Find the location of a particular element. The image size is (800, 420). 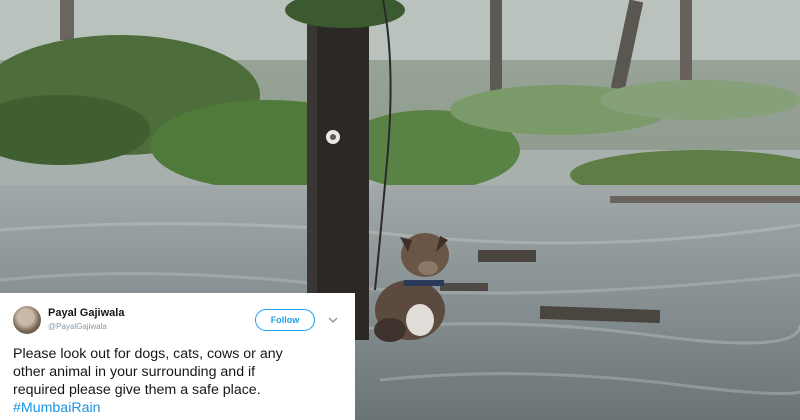

tweet-header: Payal Gajiwala @PayalGajiwala Follow is located at coordinates (177, 320).